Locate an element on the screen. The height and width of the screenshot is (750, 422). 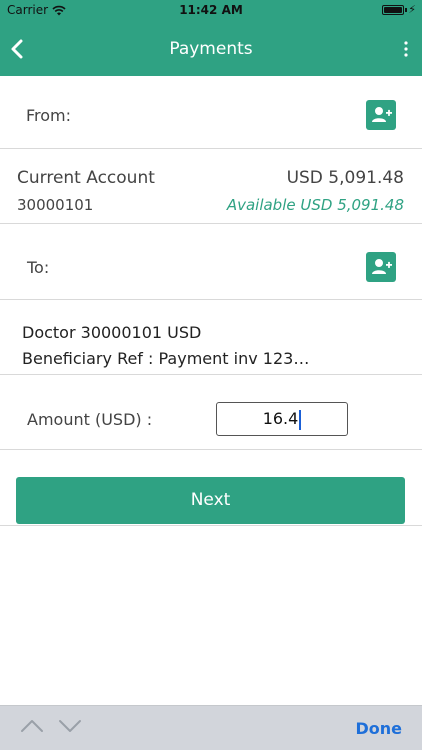
more-options-icon is located at coordinates (406, 49).